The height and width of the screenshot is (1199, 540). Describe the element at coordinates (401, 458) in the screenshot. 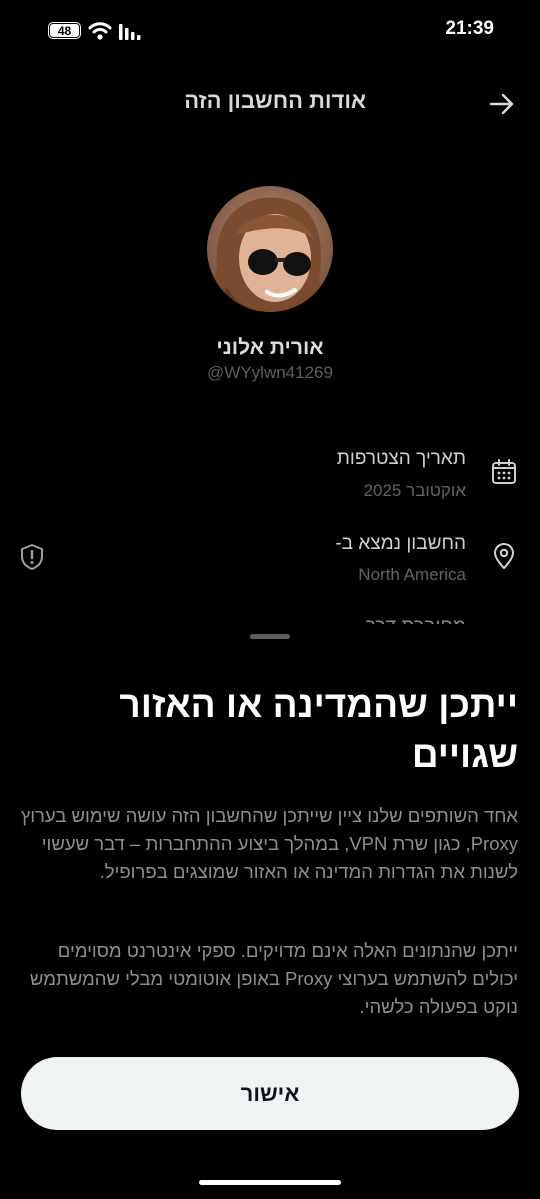

I see `joined-label: תאריך הצטרפות` at that location.